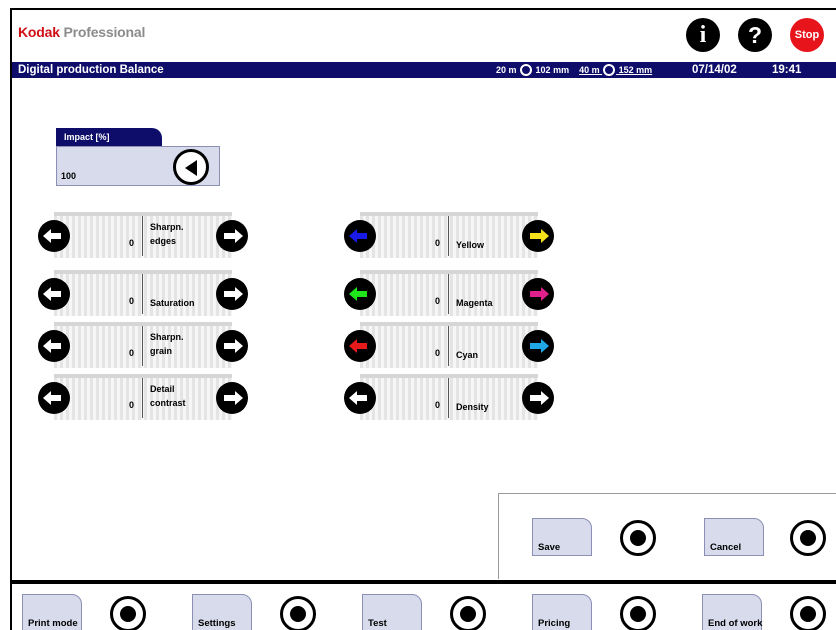 This screenshot has width=836, height=630. I want to click on adjust-sharpness-grain: 0 Sharpn. grain, so click(144, 345).